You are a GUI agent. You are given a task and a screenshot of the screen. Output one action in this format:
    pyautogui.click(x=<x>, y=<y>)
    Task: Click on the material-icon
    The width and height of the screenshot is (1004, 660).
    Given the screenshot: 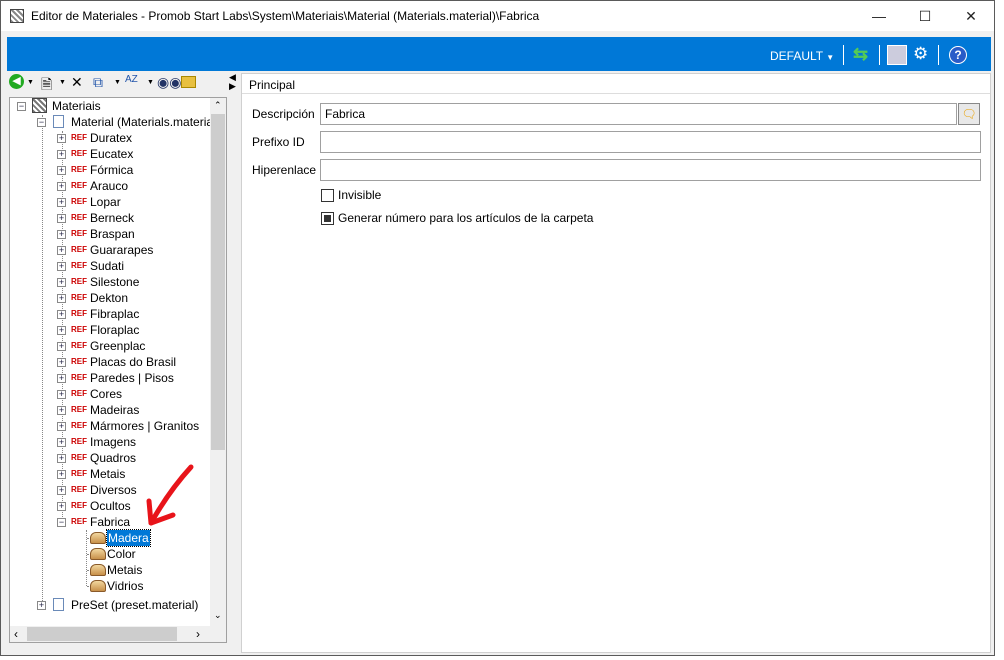 What is the action you would take?
    pyautogui.click(x=98, y=554)
    